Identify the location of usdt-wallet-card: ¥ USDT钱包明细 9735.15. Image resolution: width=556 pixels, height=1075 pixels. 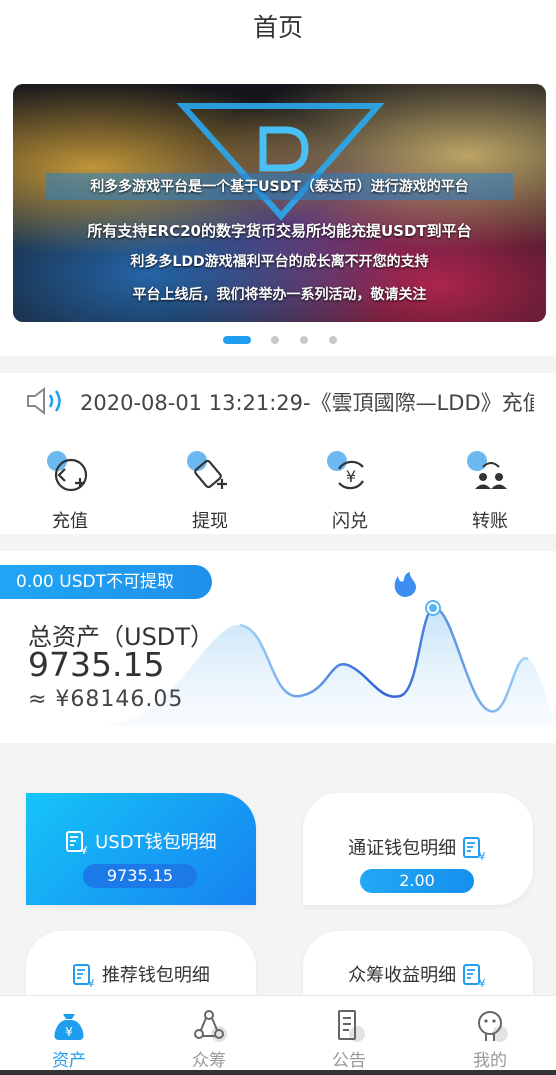
(141, 849).